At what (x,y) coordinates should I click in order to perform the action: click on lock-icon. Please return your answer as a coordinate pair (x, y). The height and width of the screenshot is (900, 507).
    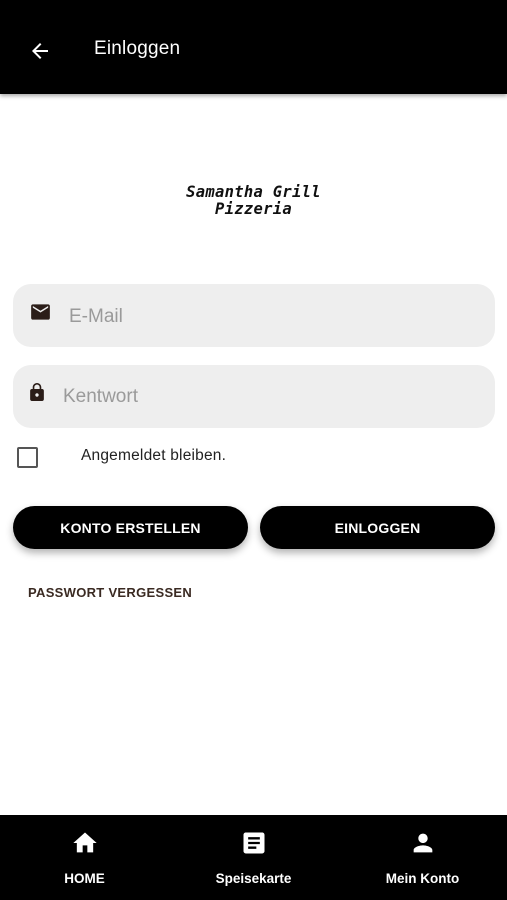
    Looking at the image, I should click on (37, 391).